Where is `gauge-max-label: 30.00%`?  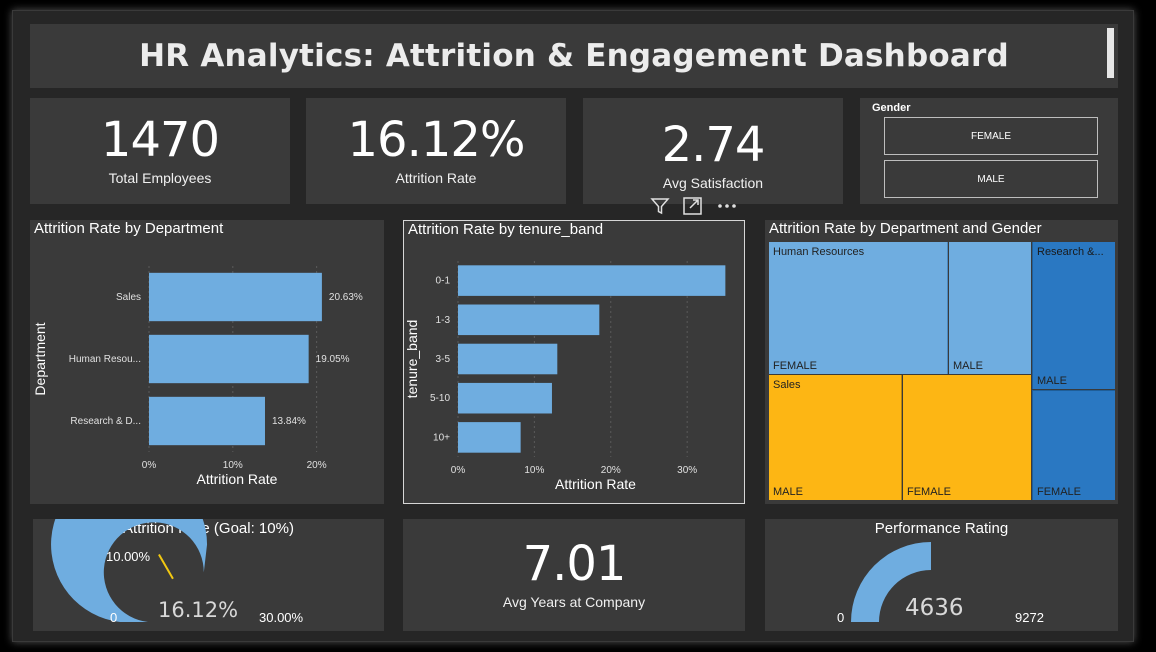
gauge-max-label: 30.00% is located at coordinates (281, 617).